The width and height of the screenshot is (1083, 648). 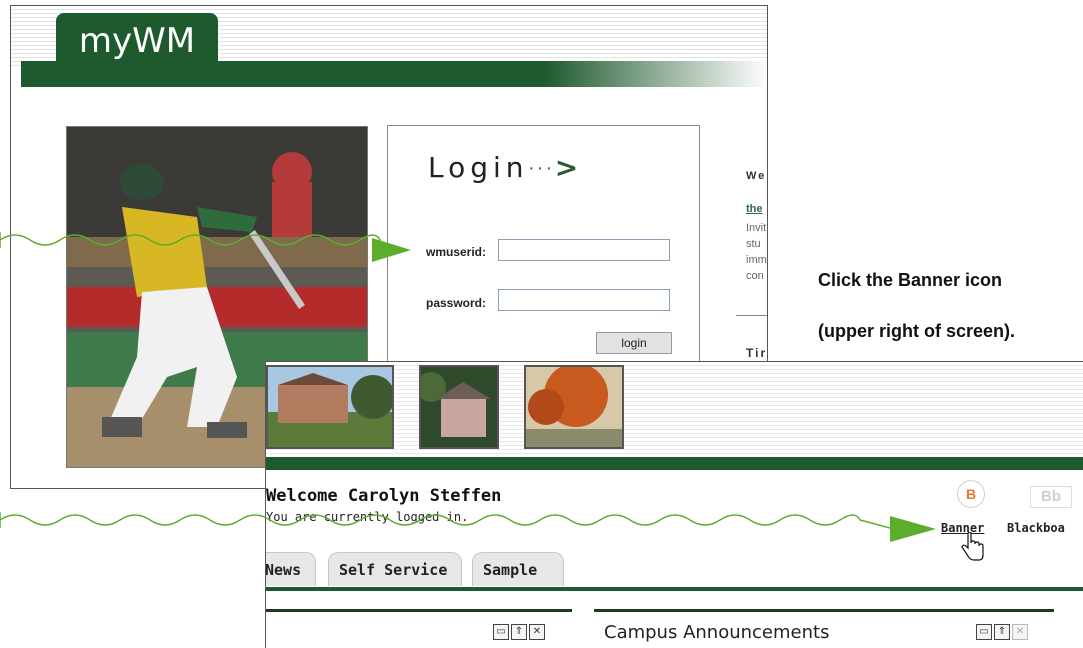 I want to click on instruction-line-2: (upper right of screen)., so click(x=917, y=331).